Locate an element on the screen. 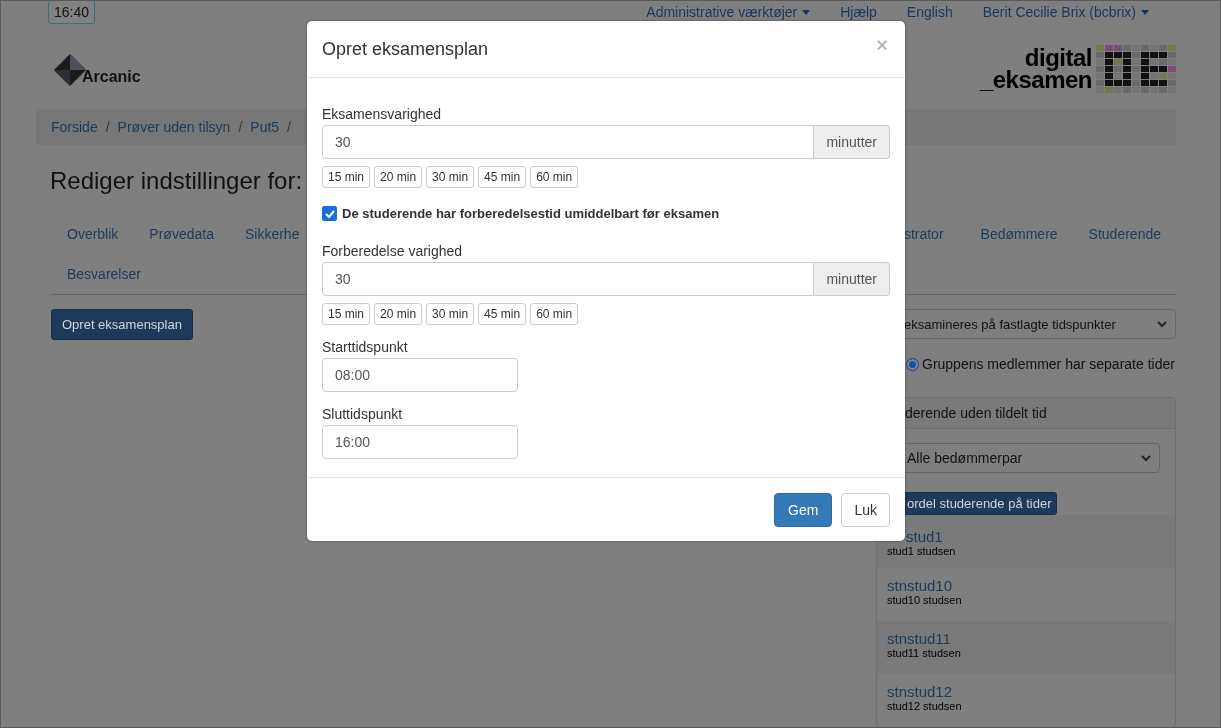 This screenshot has height=728, width=1221. clock-badge: 16:40 is located at coordinates (72, 12).